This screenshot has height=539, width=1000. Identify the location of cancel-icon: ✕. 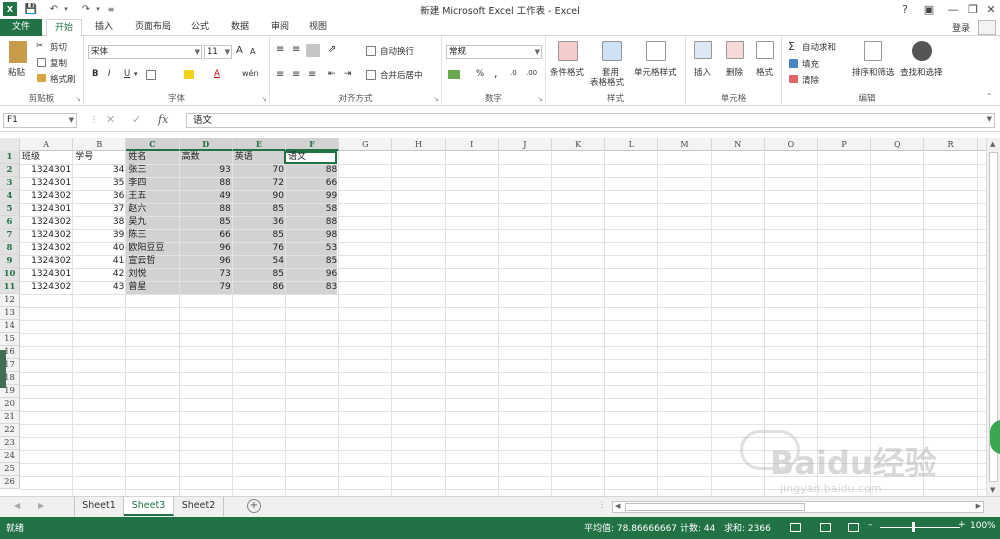
(110, 119).